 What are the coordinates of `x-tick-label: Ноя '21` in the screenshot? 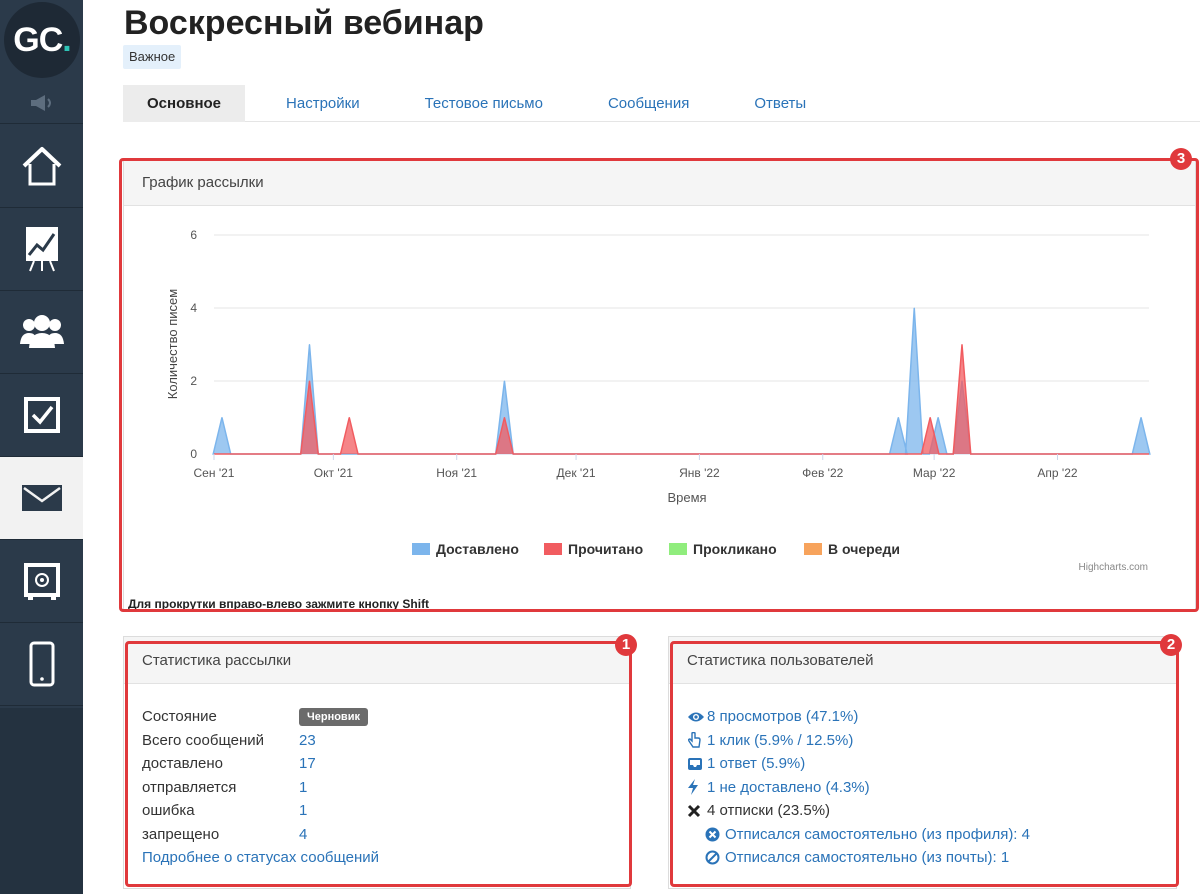 It's located at (456, 473).